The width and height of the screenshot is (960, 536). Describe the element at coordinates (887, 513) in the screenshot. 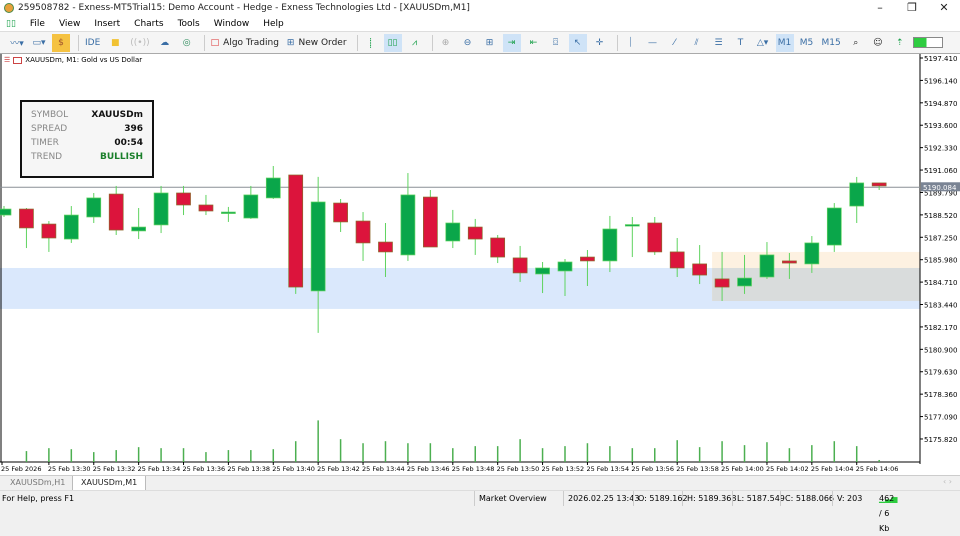

I see `traffic-value: 462 / 6 Kb` at that location.